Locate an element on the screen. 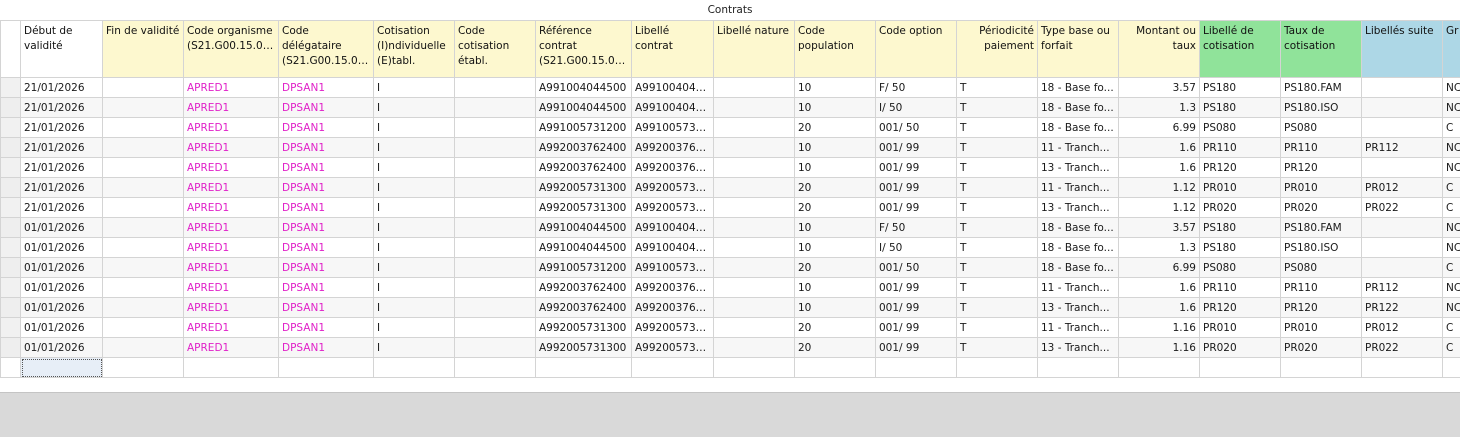 The width and height of the screenshot is (1460, 437). cell-taux: PR110 is located at coordinates (1321, 148).